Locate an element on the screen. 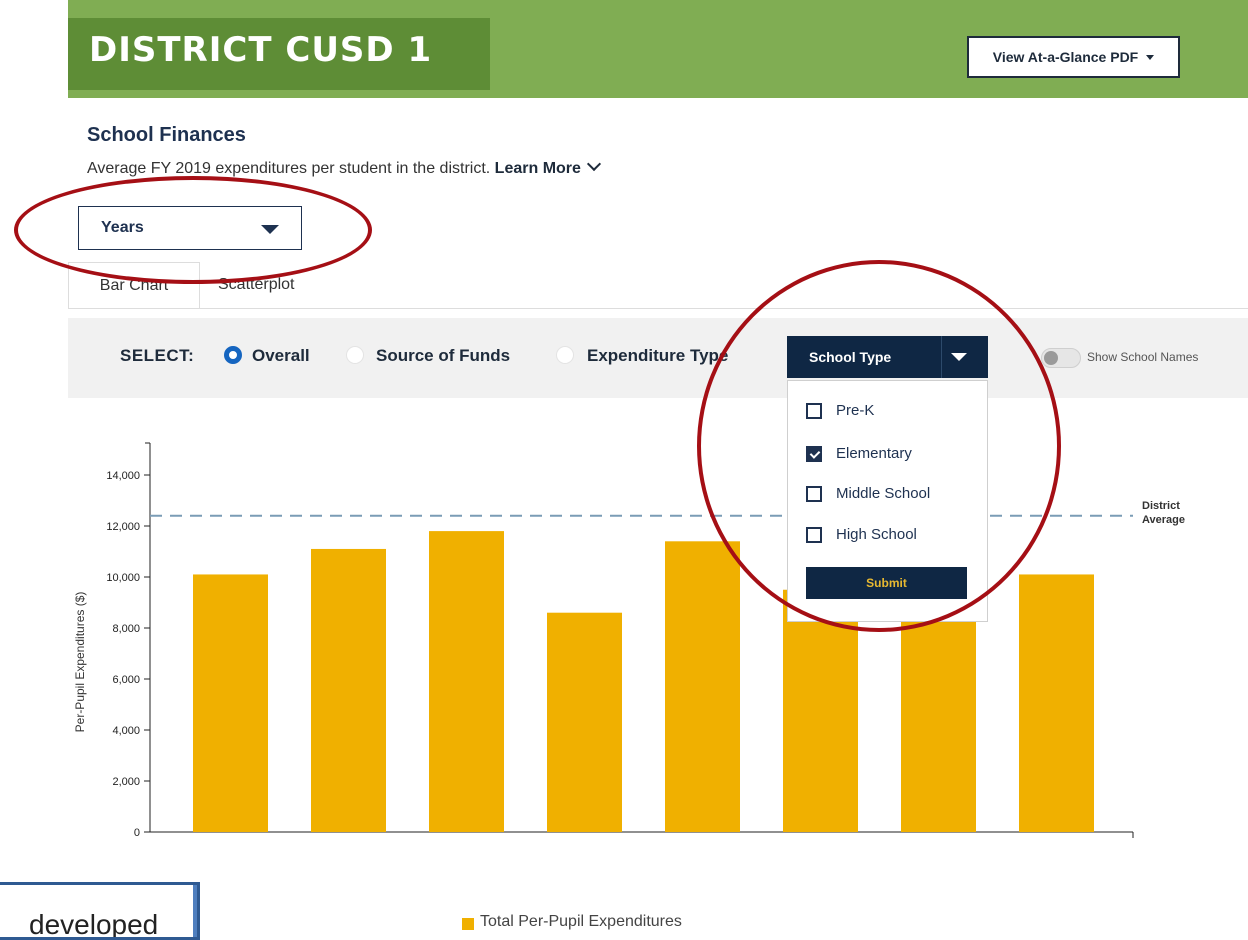 The height and width of the screenshot is (940, 1248). select-label: SELECT: is located at coordinates (157, 355).